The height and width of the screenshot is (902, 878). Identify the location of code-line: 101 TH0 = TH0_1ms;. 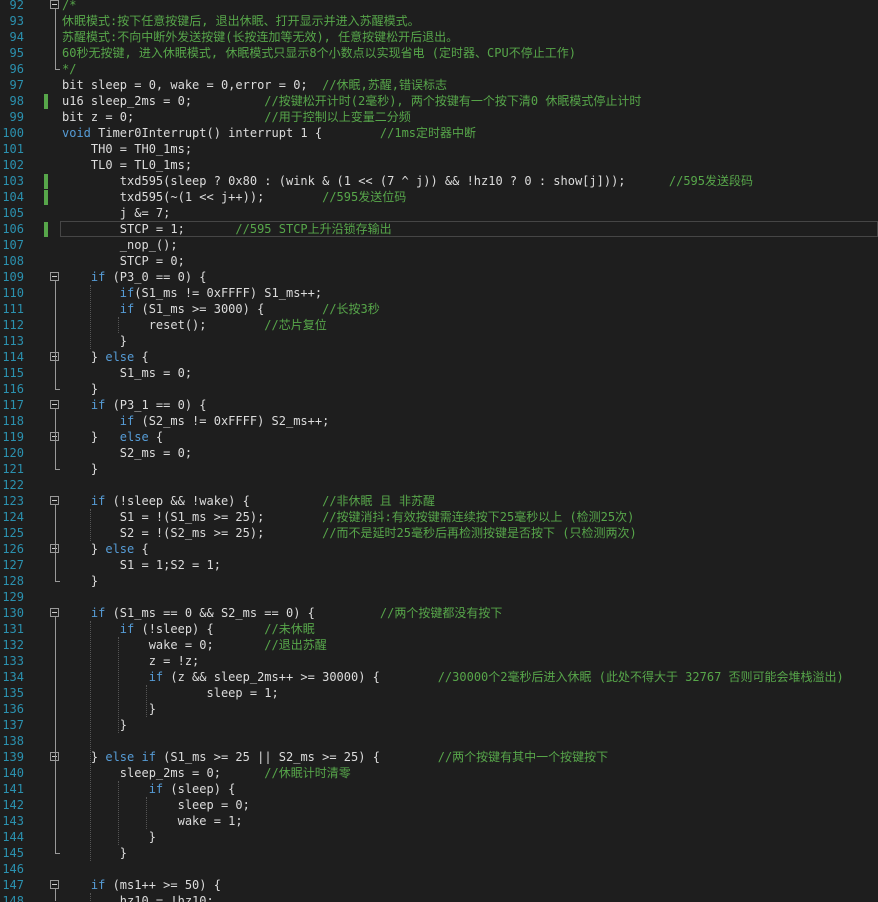
(439, 149).